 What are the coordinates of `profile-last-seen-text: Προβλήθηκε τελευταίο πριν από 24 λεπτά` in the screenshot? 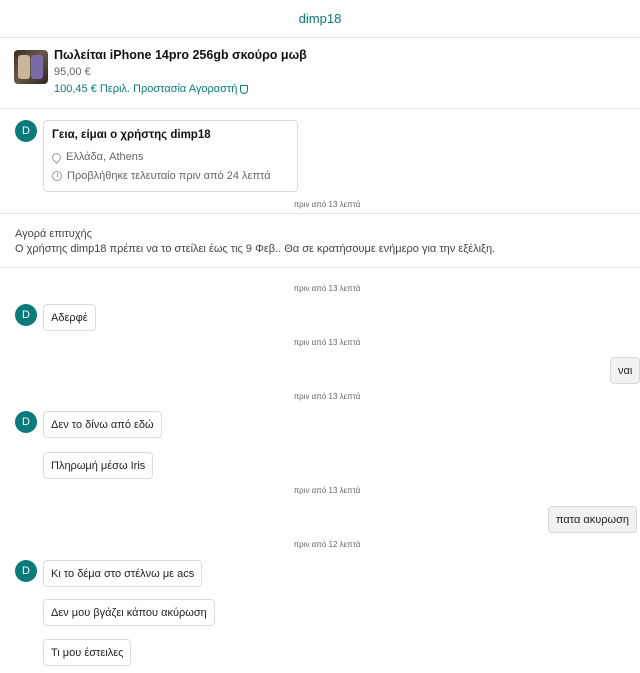 It's located at (169, 176).